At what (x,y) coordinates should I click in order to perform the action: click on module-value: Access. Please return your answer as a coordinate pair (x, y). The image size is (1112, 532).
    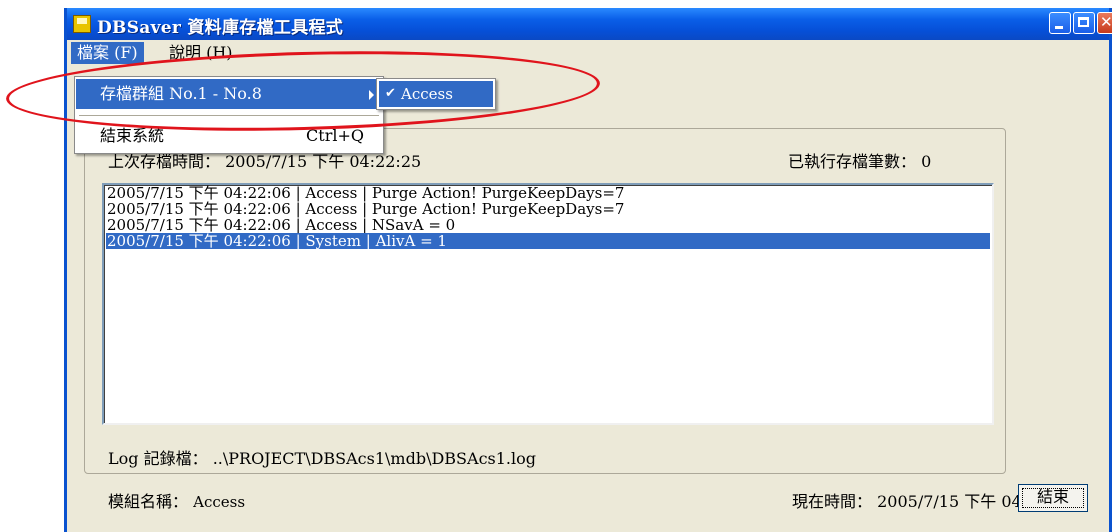
    Looking at the image, I should click on (219, 502).